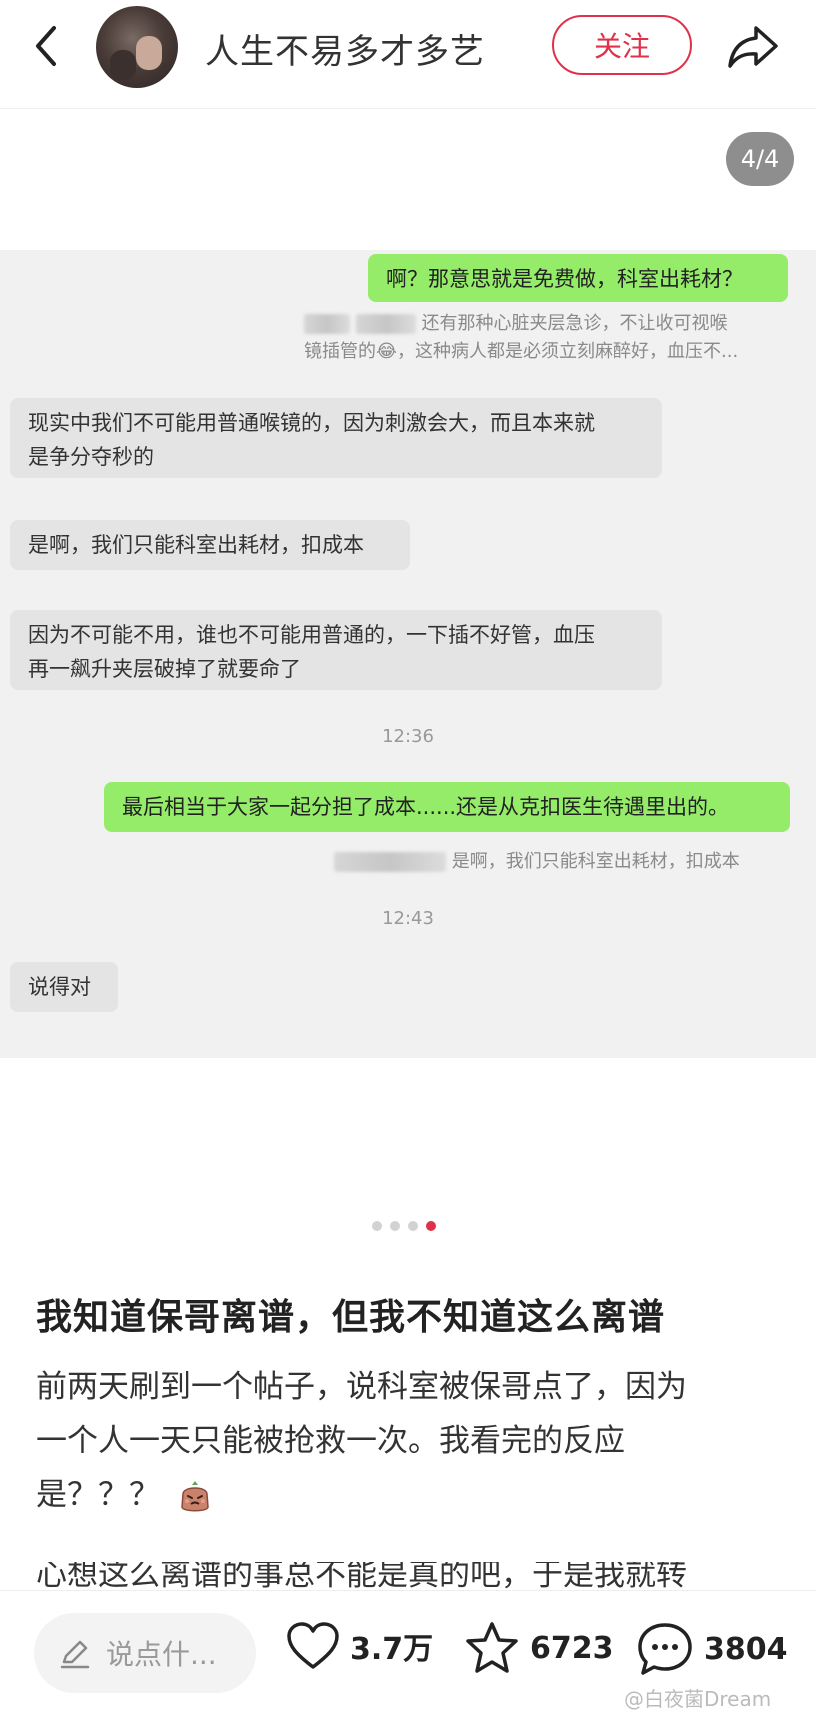  I want to click on post-body-truncated: 心想这么离谱的事总不能是真的吧，于是我就转, so click(361, 1576).